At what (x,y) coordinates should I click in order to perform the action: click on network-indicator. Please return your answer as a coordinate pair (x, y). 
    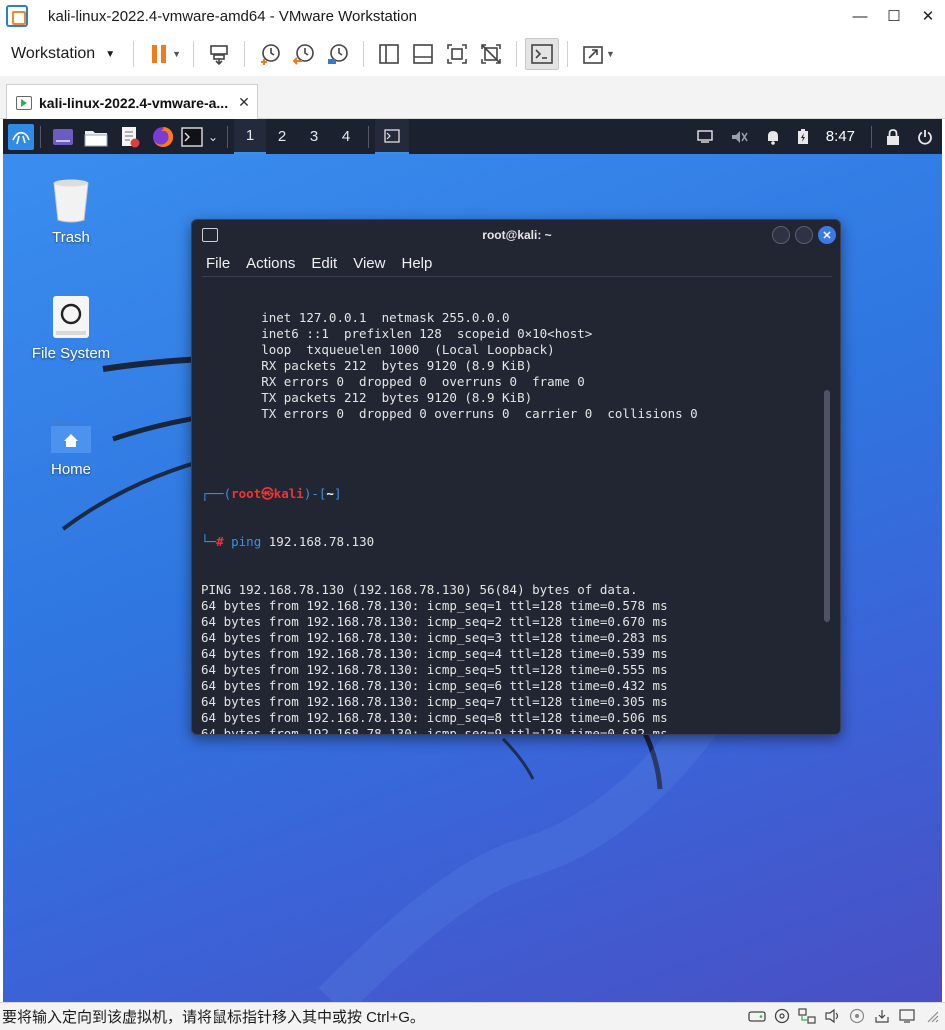
    Looking at the image, I should click on (705, 136).